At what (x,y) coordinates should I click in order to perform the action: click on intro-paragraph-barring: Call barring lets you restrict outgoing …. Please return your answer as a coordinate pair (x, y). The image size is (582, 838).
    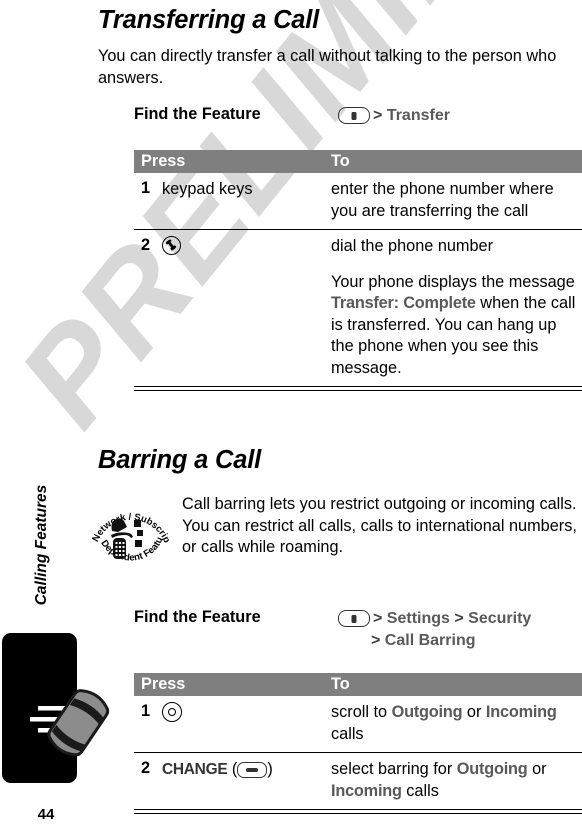
    Looking at the image, I should click on (379, 525).